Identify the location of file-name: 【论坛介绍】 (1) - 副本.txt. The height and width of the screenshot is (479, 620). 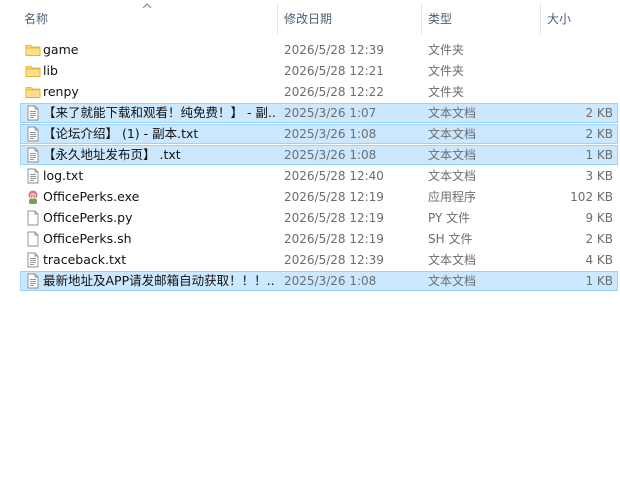
(121, 133).